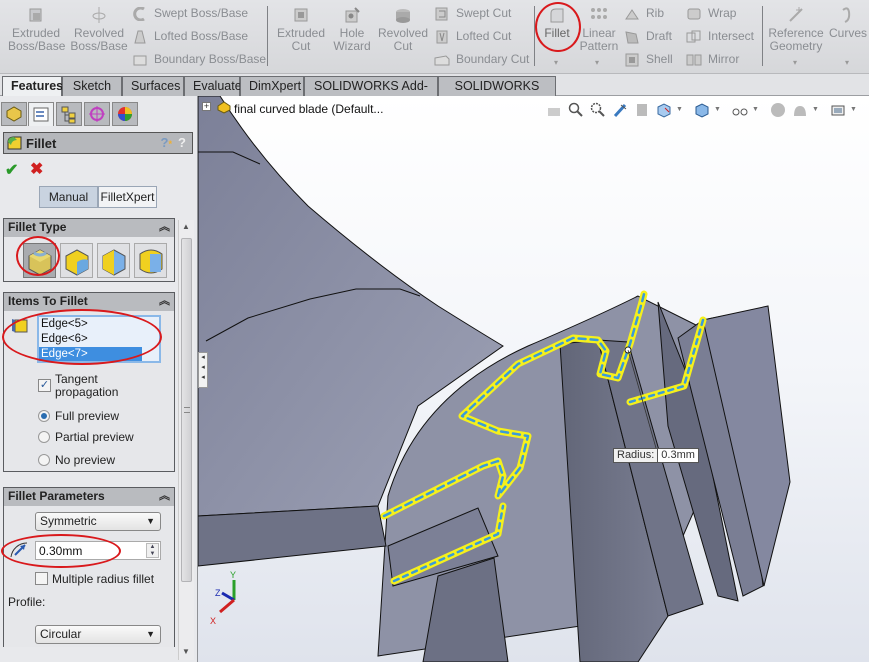 The width and height of the screenshot is (869, 662). I want to click on items-to-fillet-header: Items To Fillet ︽, so click(89, 302).